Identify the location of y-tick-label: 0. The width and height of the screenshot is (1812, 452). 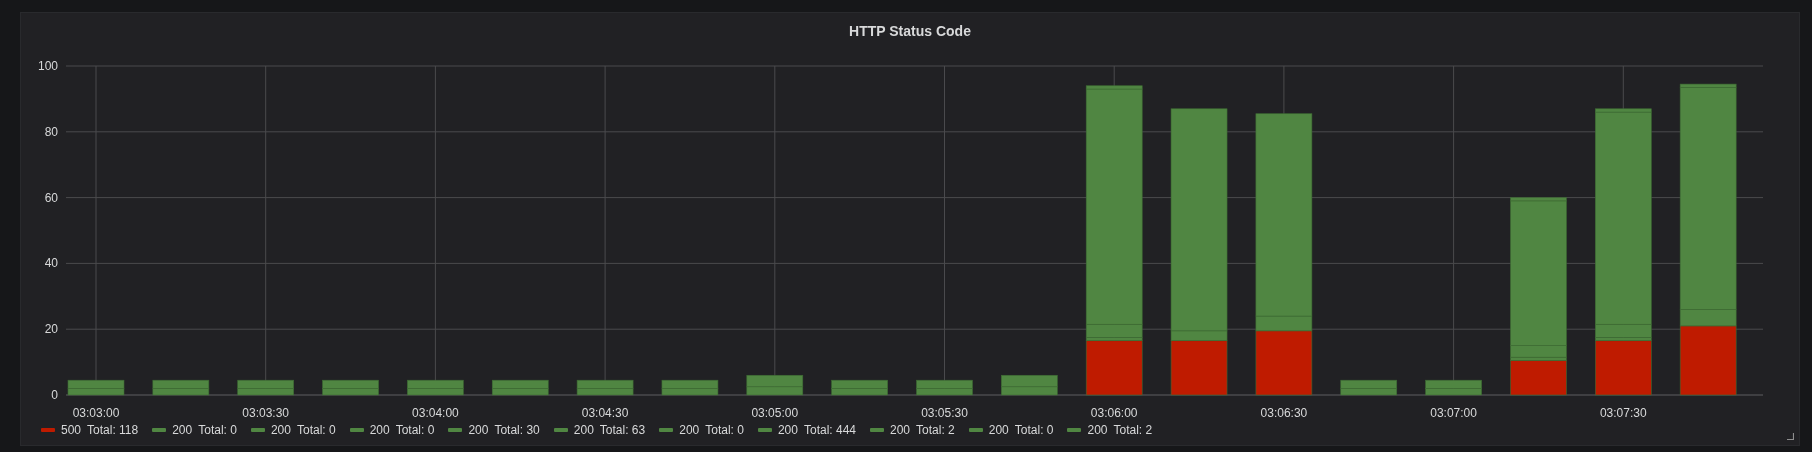
(54, 395).